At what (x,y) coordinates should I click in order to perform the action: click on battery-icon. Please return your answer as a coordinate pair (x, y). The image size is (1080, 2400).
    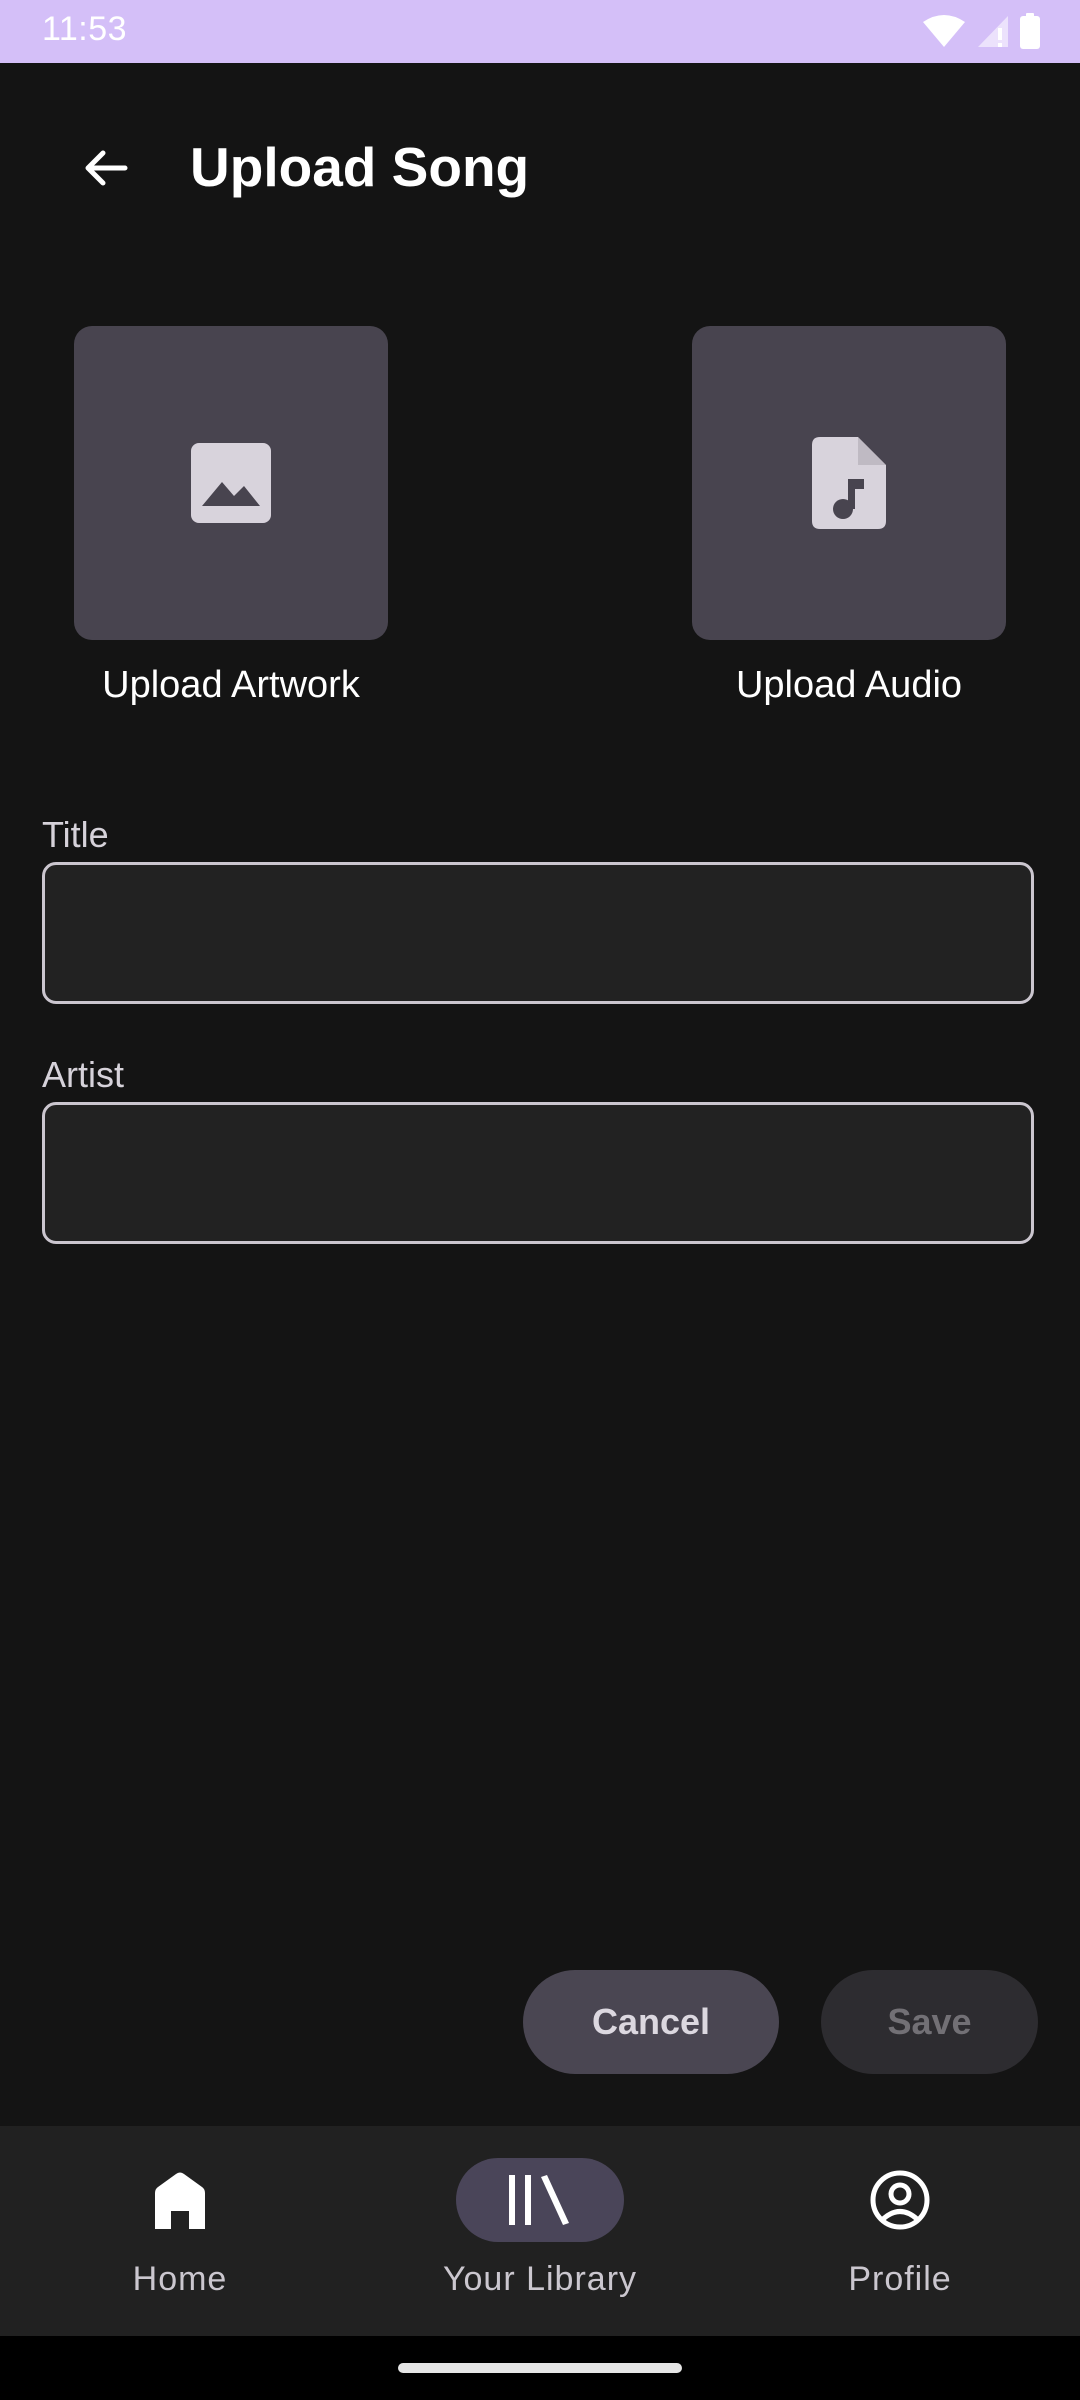
    Looking at the image, I should click on (1030, 31).